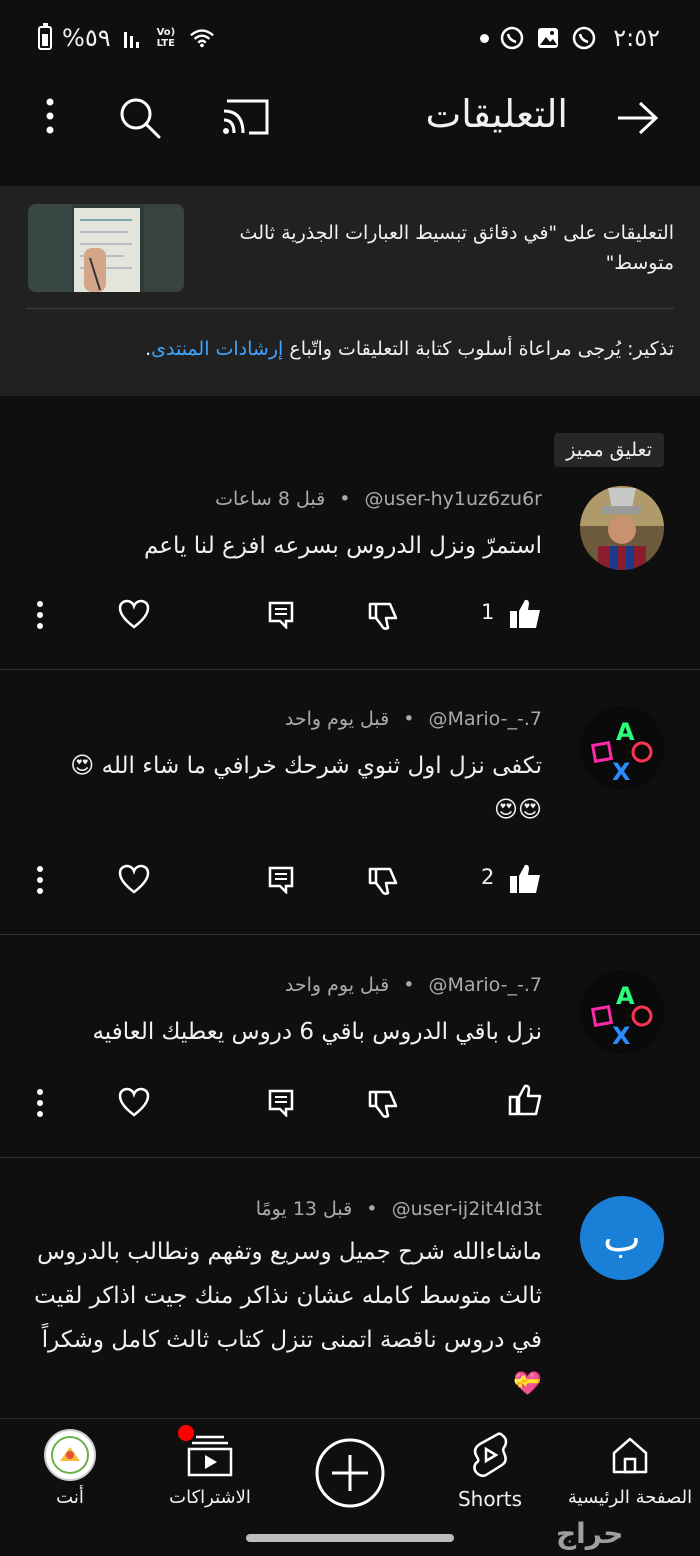 The height and width of the screenshot is (1556, 700). Describe the element at coordinates (590, 1533) in the screenshot. I see `watermark: حراج` at that location.